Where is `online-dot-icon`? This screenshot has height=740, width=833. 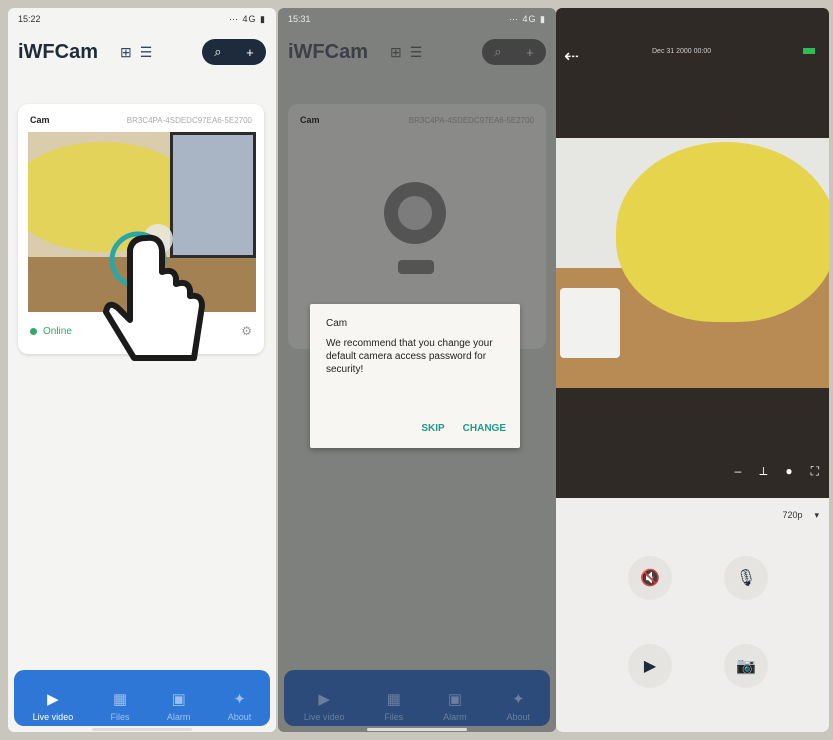
online-dot-icon is located at coordinates (33, 331).